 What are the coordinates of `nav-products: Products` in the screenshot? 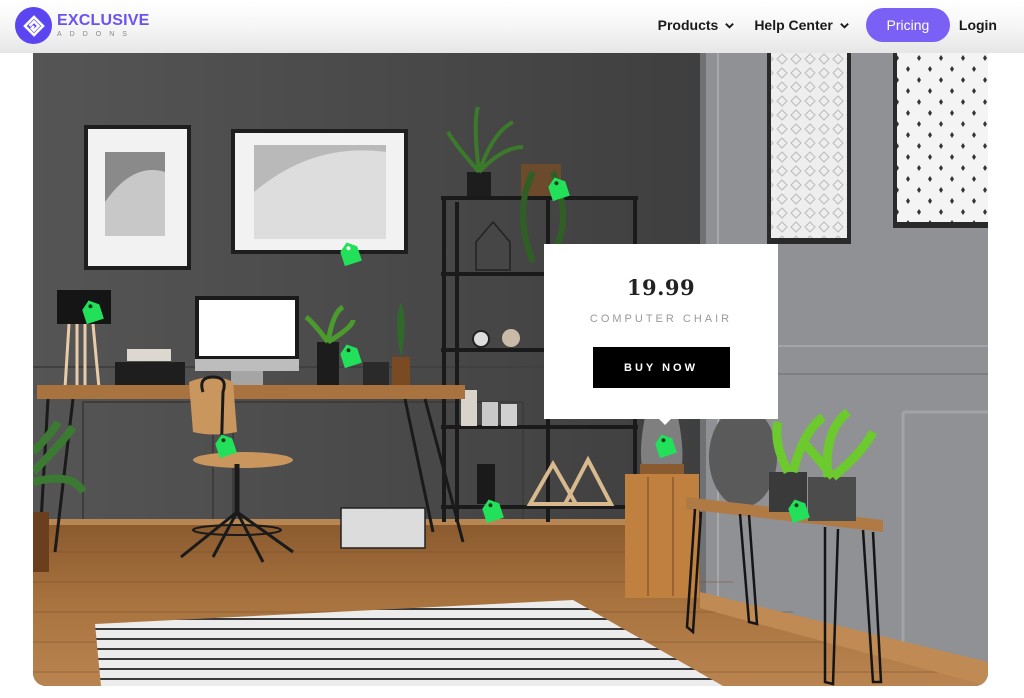 It's located at (697, 25).